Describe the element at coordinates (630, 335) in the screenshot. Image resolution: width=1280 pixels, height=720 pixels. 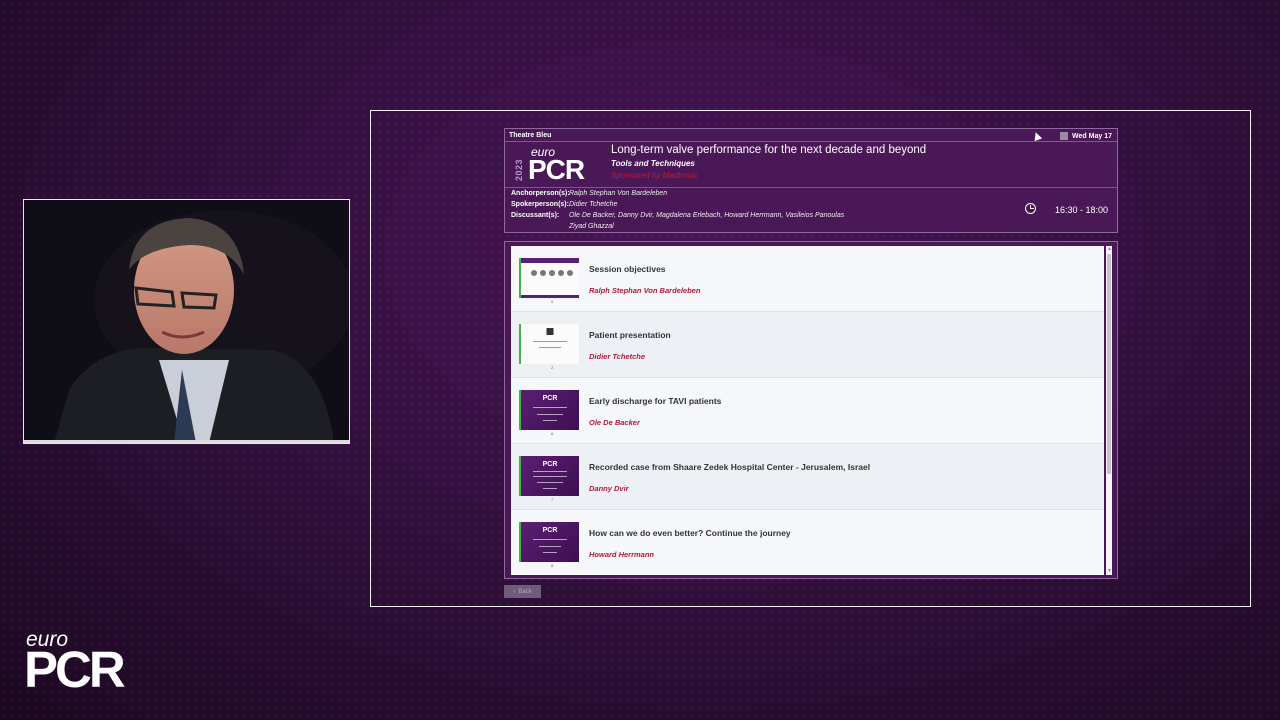
I see `presentation-title: Patient presentation` at that location.